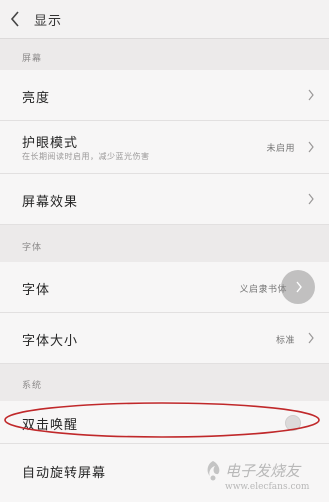 The height and width of the screenshot is (502, 329). Describe the element at coordinates (164, 243) in the screenshot. I see `section-header-font: 字体` at that location.